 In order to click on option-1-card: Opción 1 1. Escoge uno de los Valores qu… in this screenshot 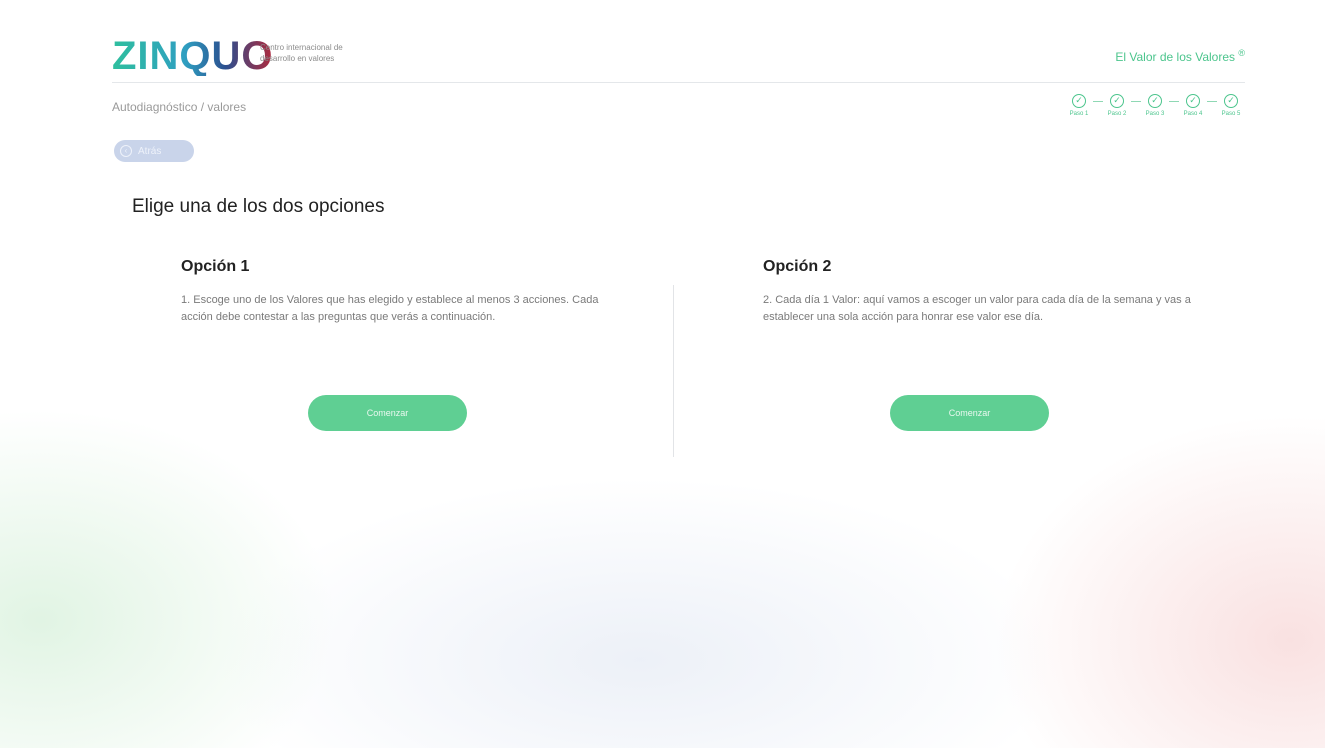, I will do `click(401, 292)`.